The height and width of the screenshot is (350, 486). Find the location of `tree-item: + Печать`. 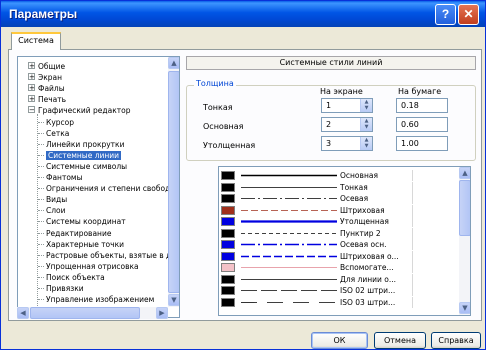

tree-item: + Печать is located at coordinates (47, 99).